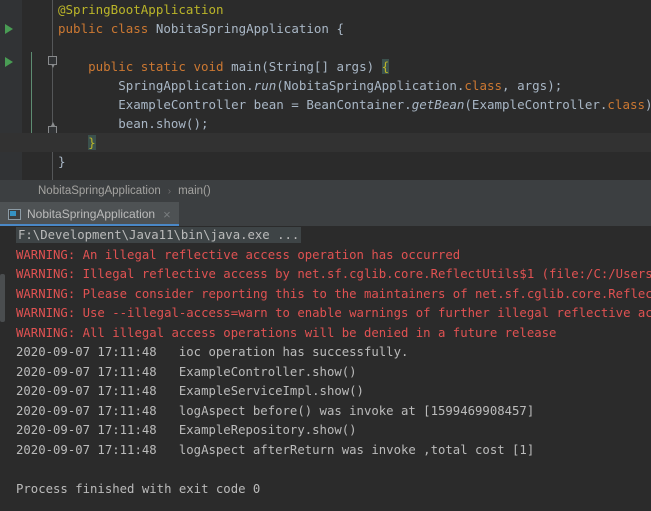 This screenshot has width=651, height=511. Describe the element at coordinates (325, 47) in the screenshot. I see `code-line` at that location.